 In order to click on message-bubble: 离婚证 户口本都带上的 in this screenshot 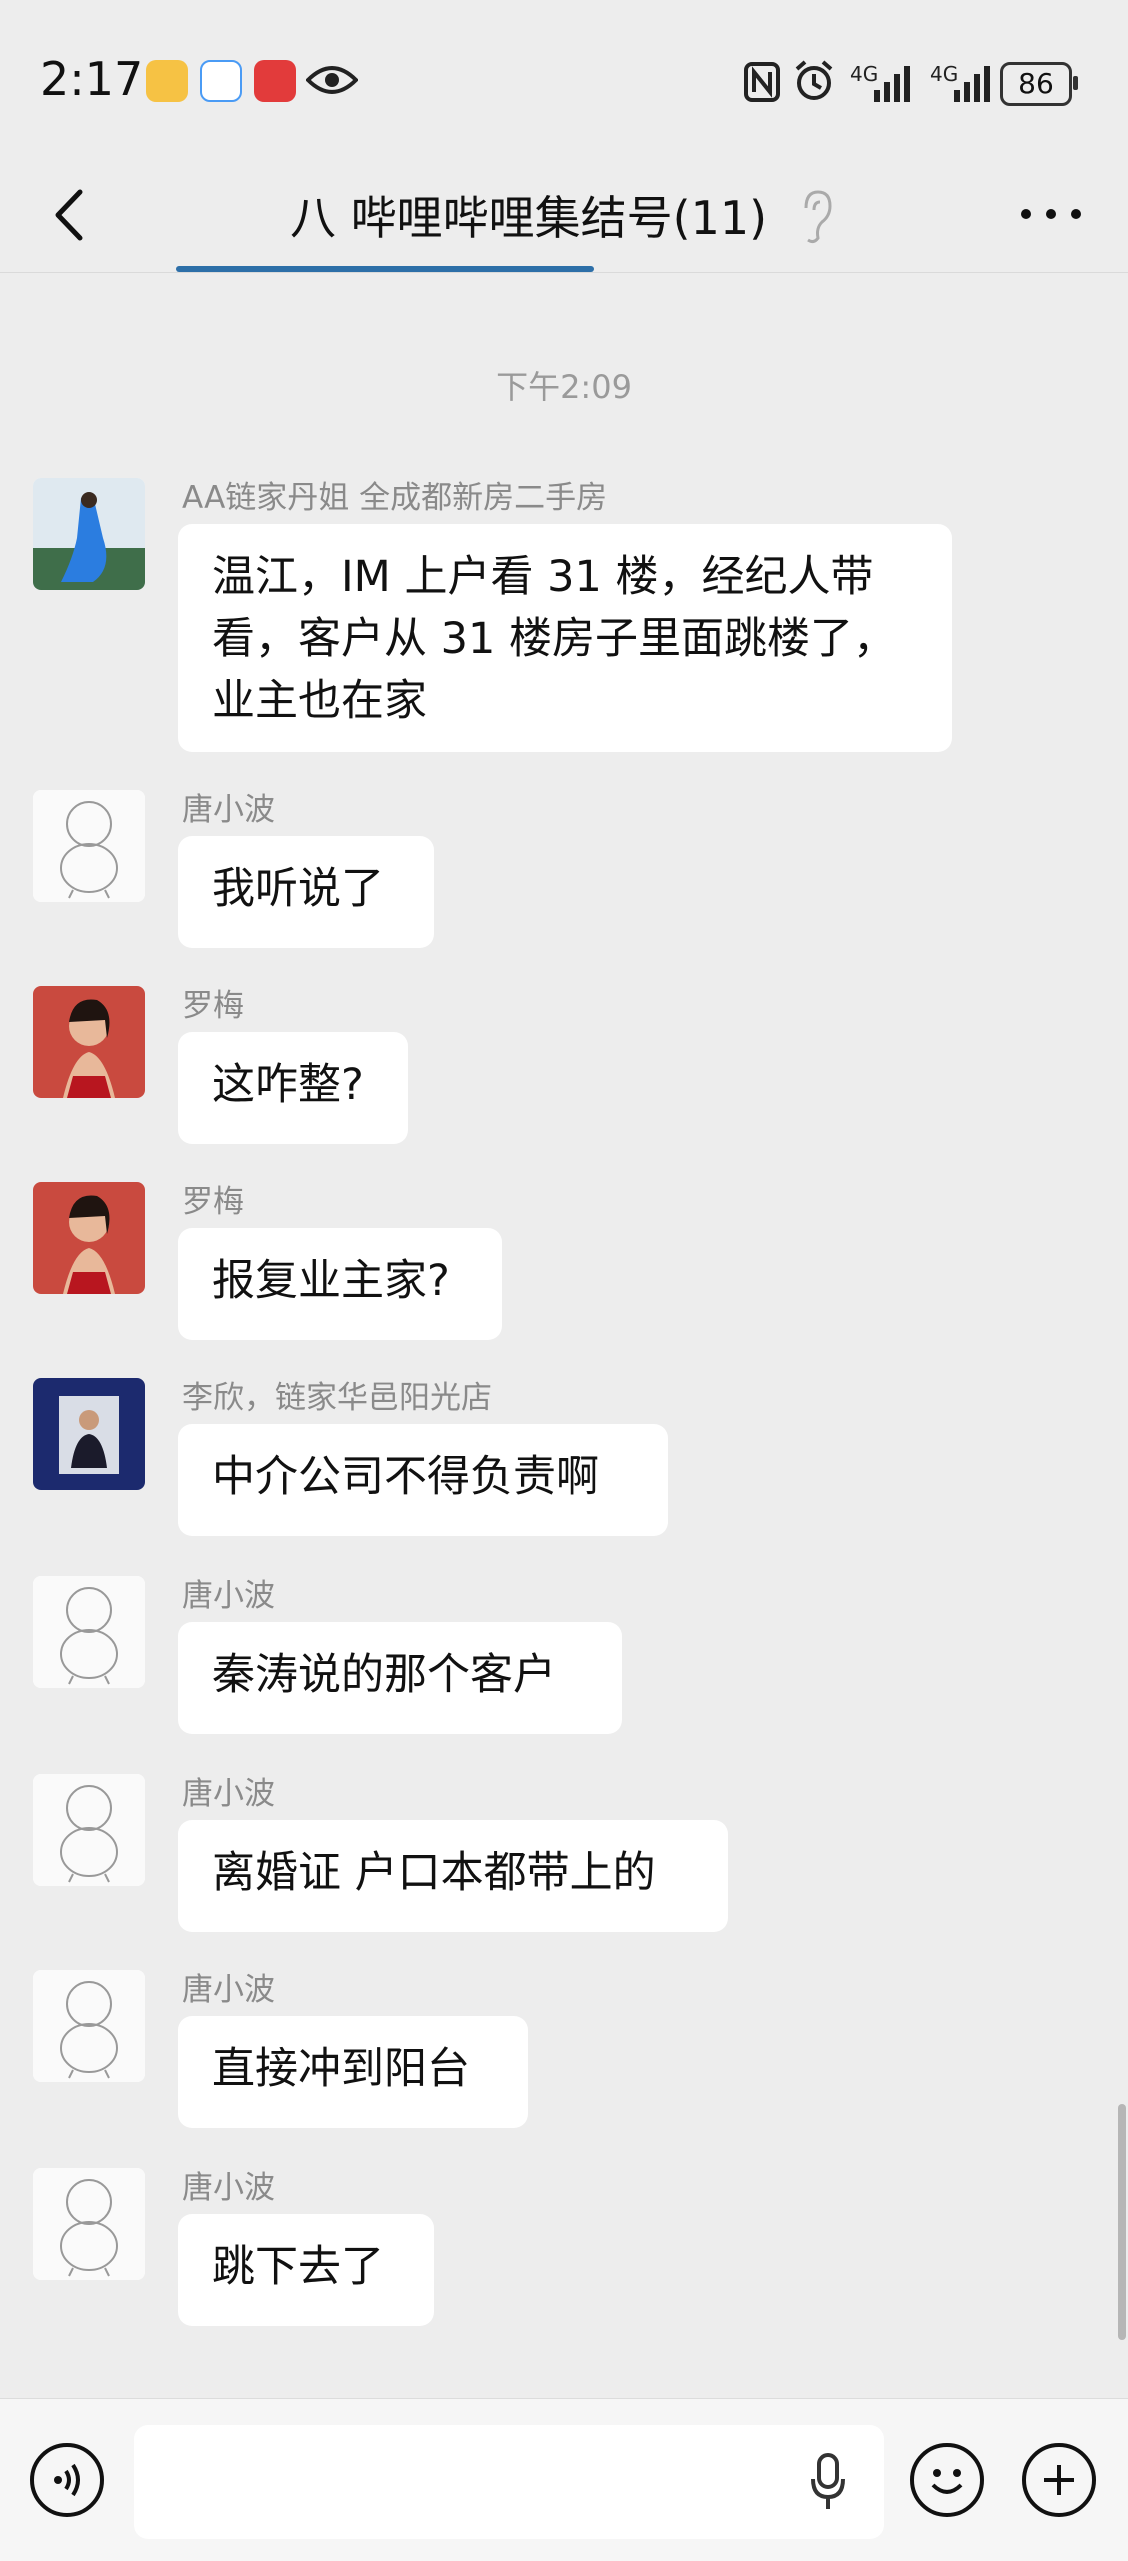, I will do `click(453, 1876)`.